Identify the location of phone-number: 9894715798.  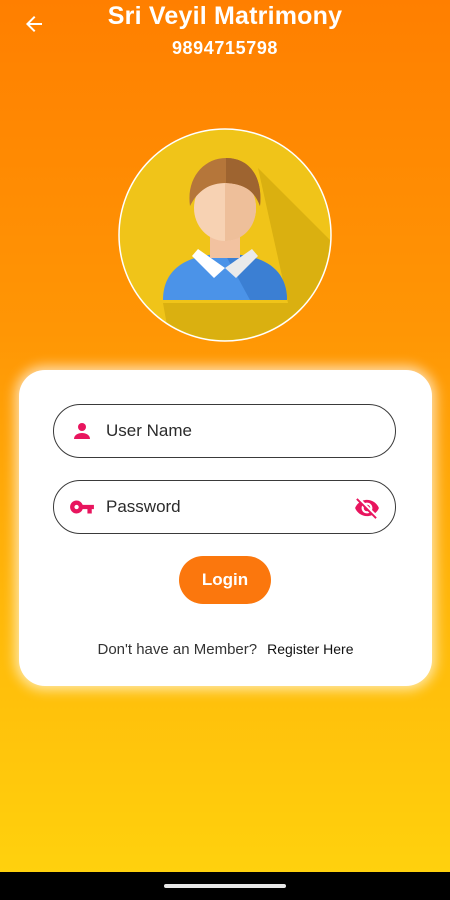
(225, 48).